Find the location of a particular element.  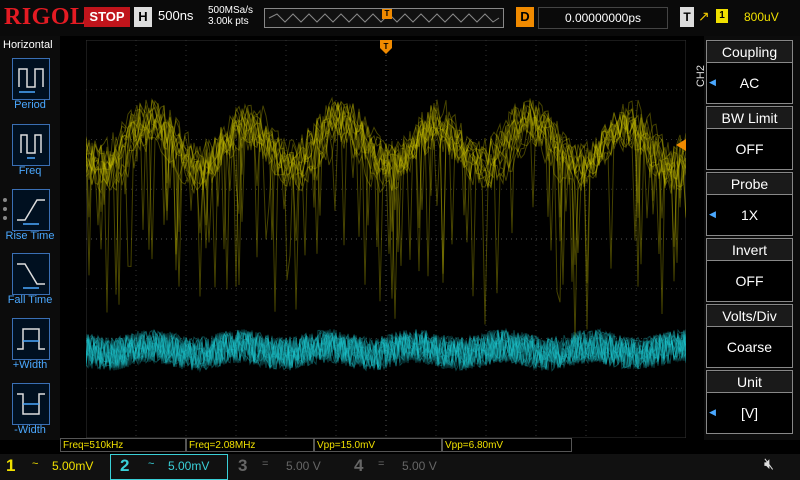

svg-text: T is located at coordinates (386, 46).